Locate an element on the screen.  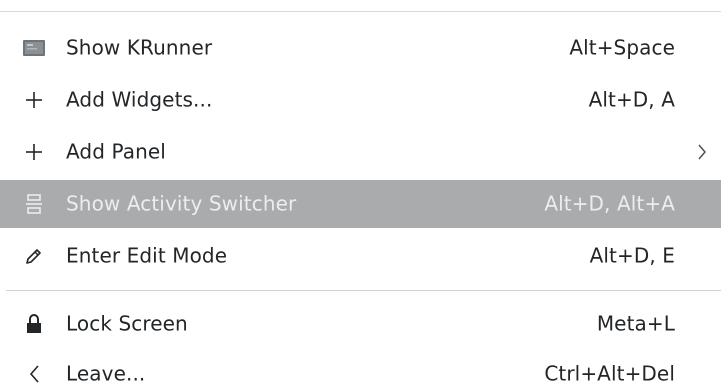
menu-item-show-activity-switcher: Show Activity Switcher Alt+D, Alt+A is located at coordinates (360, 204).